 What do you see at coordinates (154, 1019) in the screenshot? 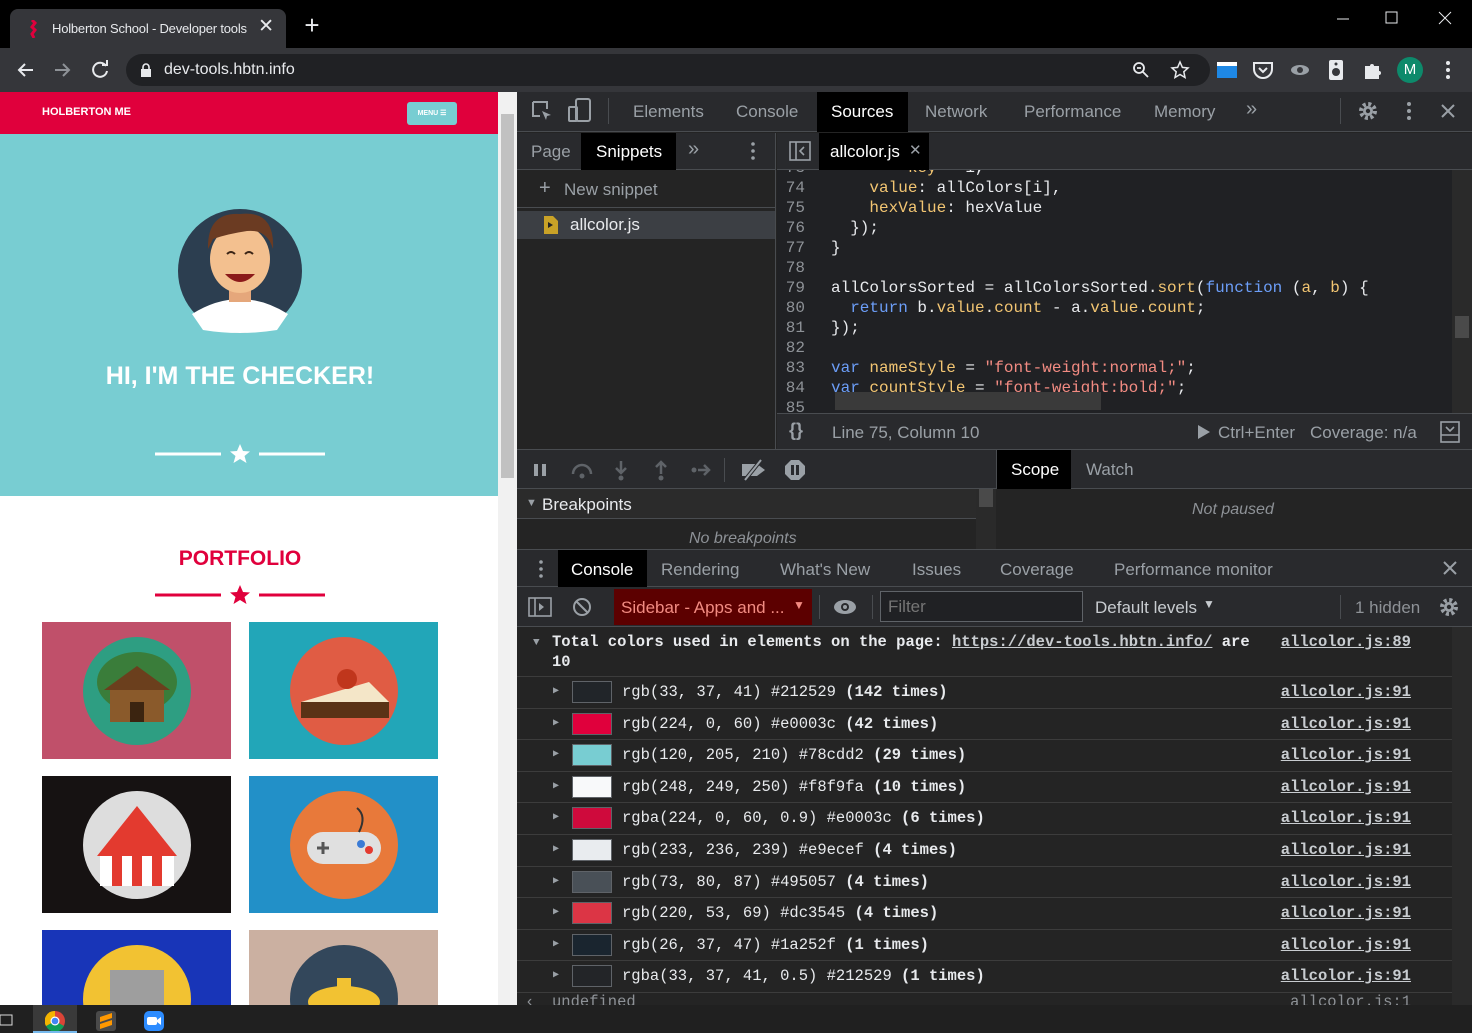
I see `taskbar-zoom` at bounding box center [154, 1019].